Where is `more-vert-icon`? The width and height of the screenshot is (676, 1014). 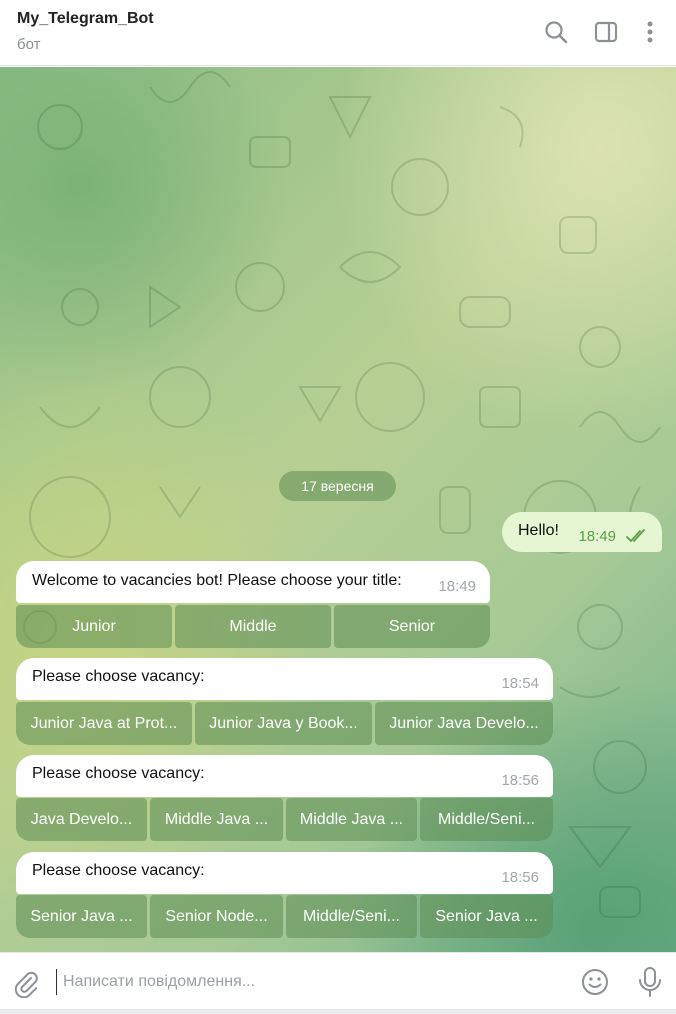
more-vert-icon is located at coordinates (650, 32).